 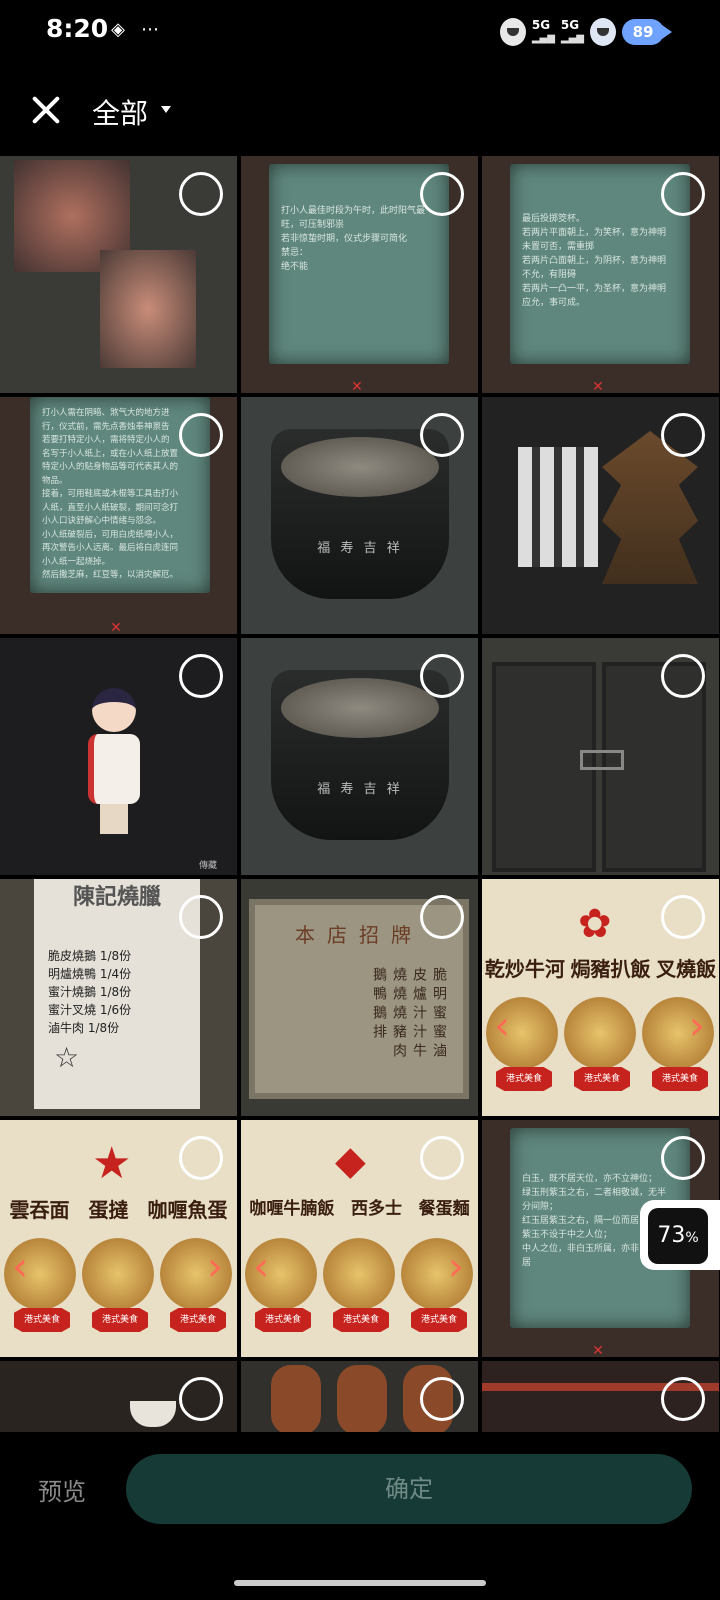 I want to click on pig-logo-icon: ◆, so click(x=350, y=1161).